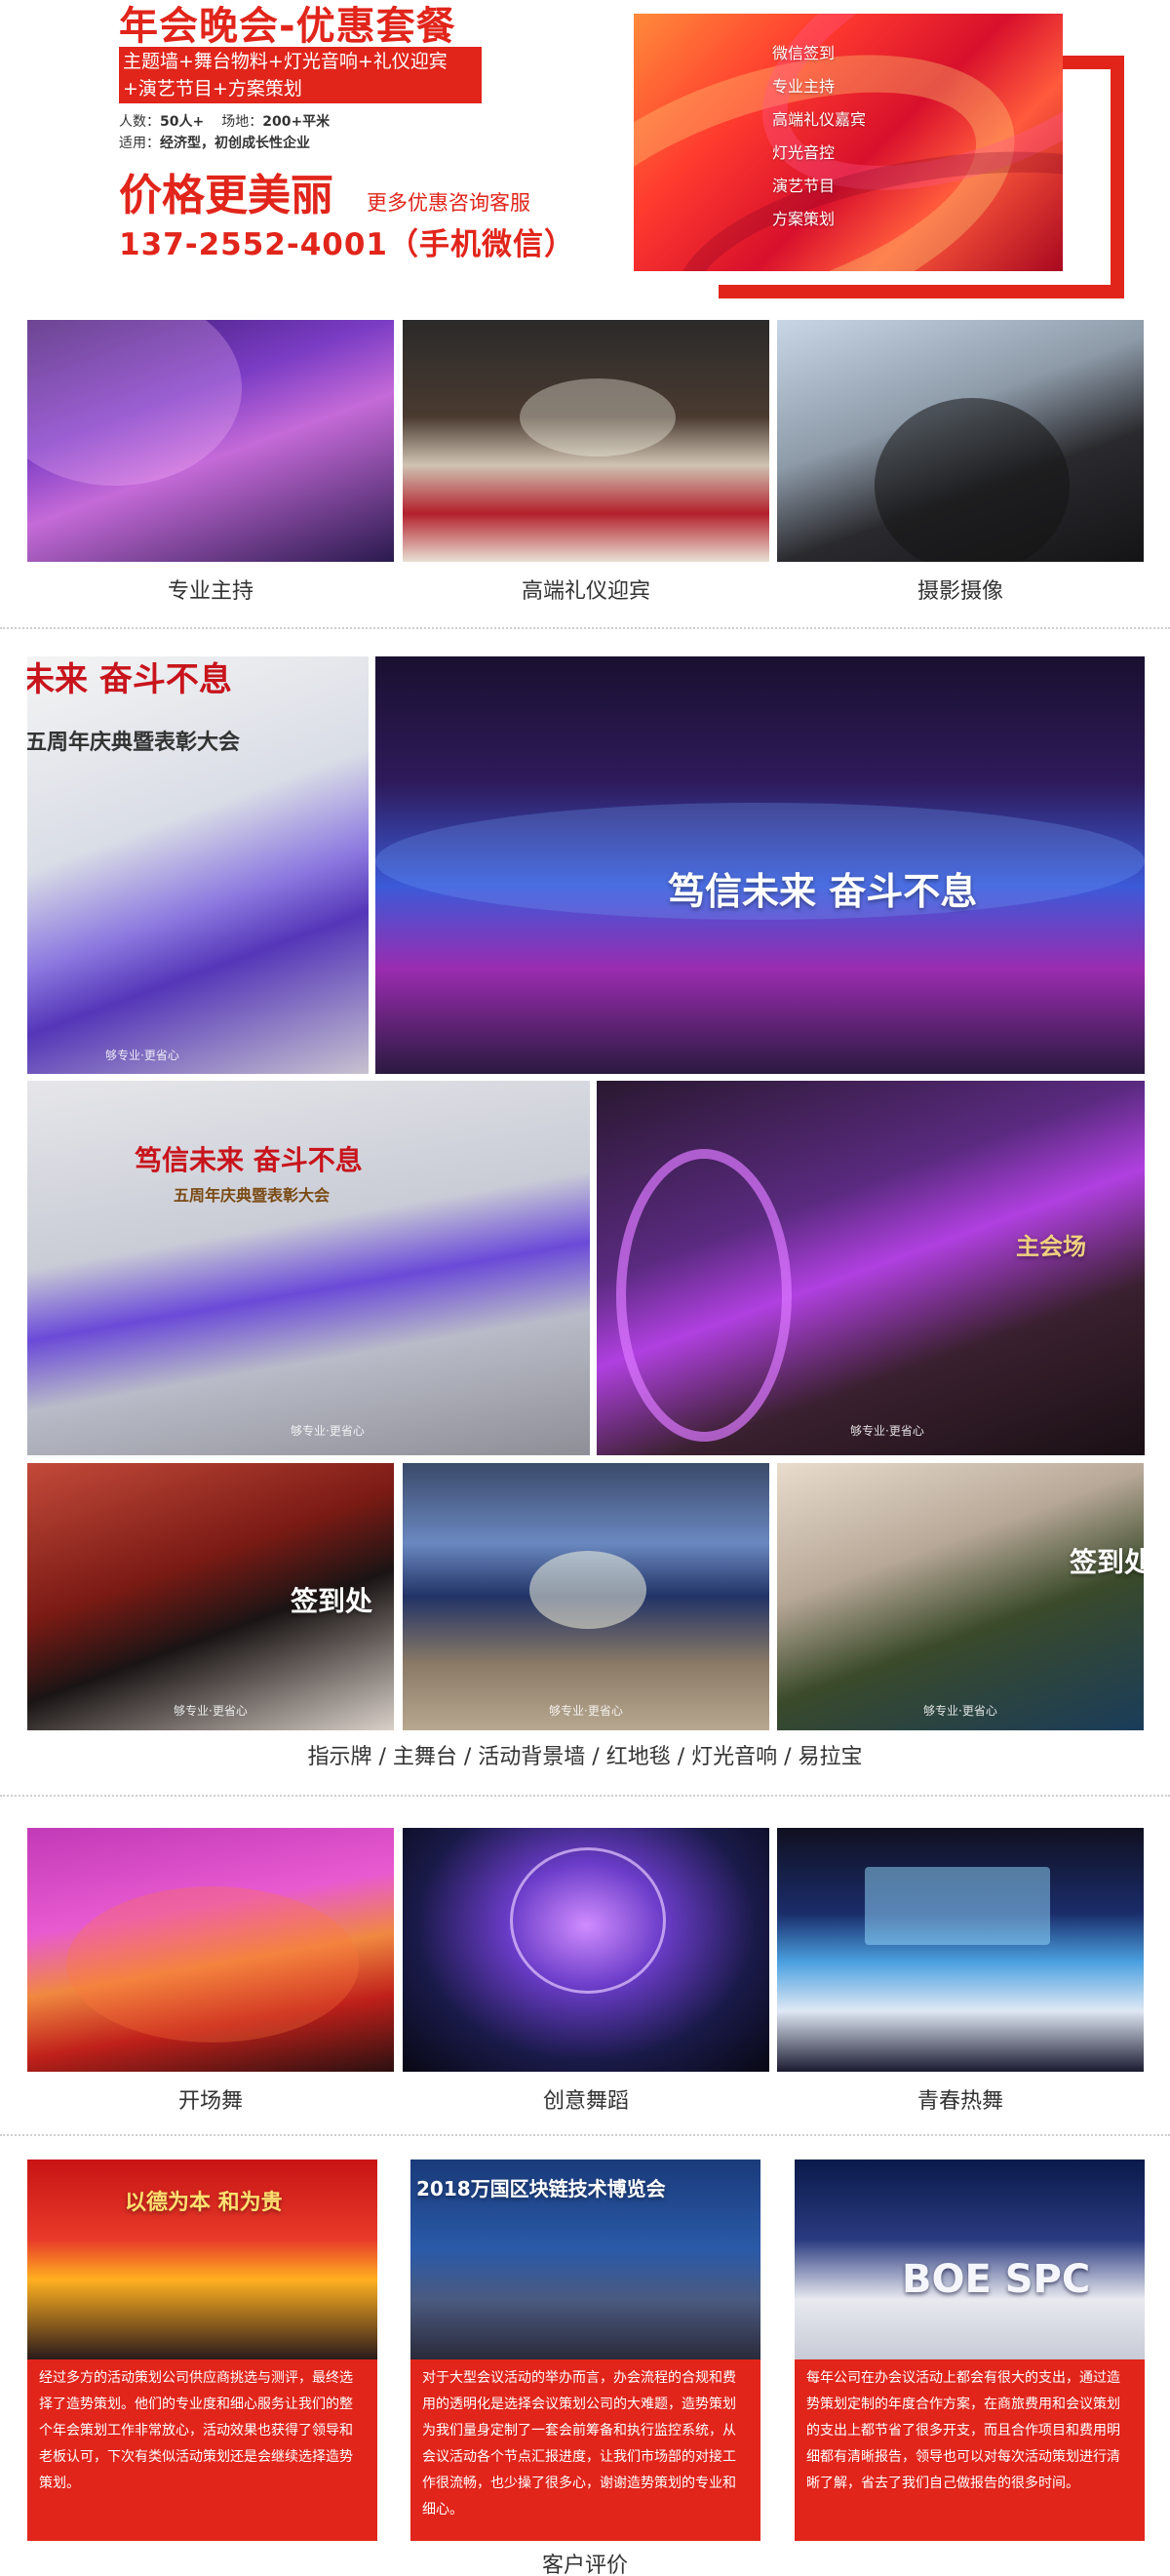  I want to click on service-item: 微信签到, so click(804, 53).